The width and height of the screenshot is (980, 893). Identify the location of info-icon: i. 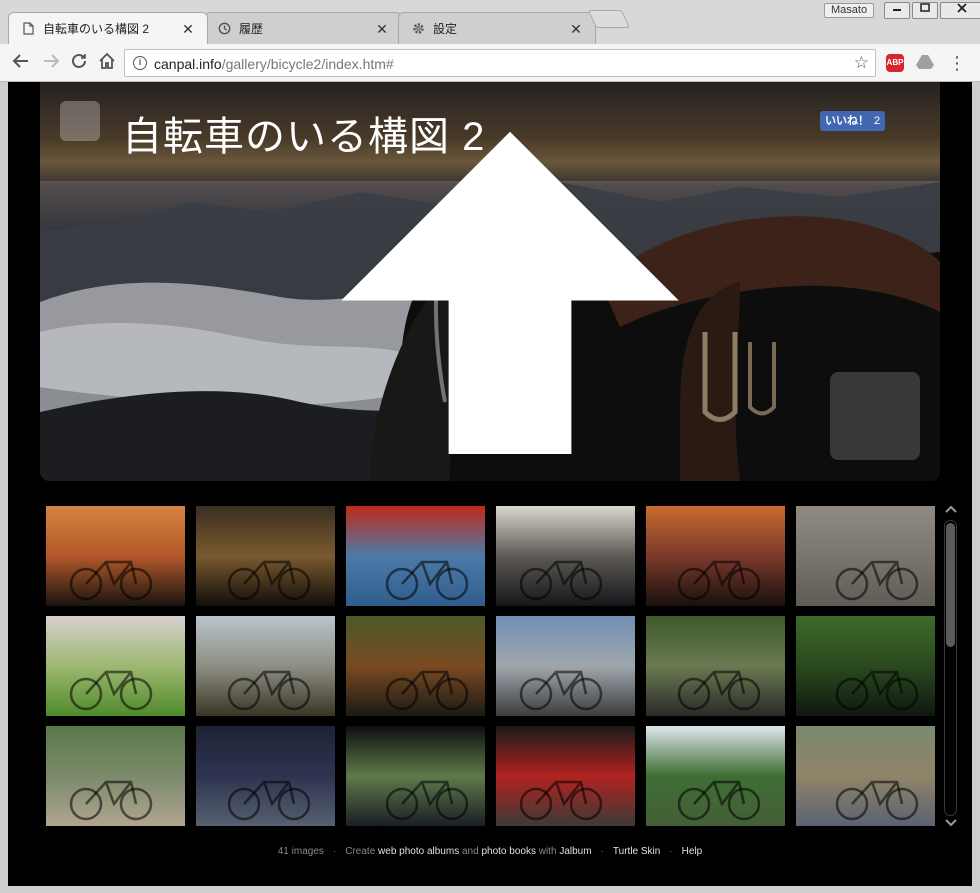
(140, 63).